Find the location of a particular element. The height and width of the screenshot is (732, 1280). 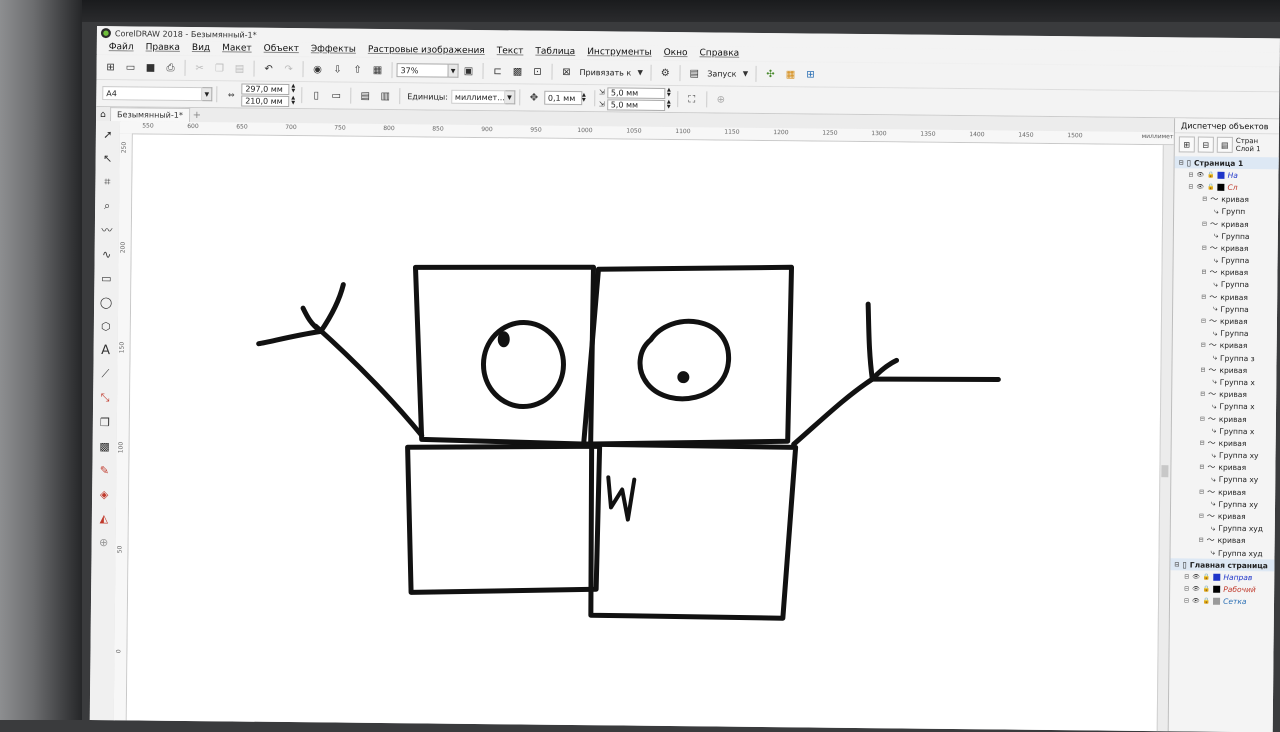

connector-tool-icon: ⤡ is located at coordinates (105, 398).